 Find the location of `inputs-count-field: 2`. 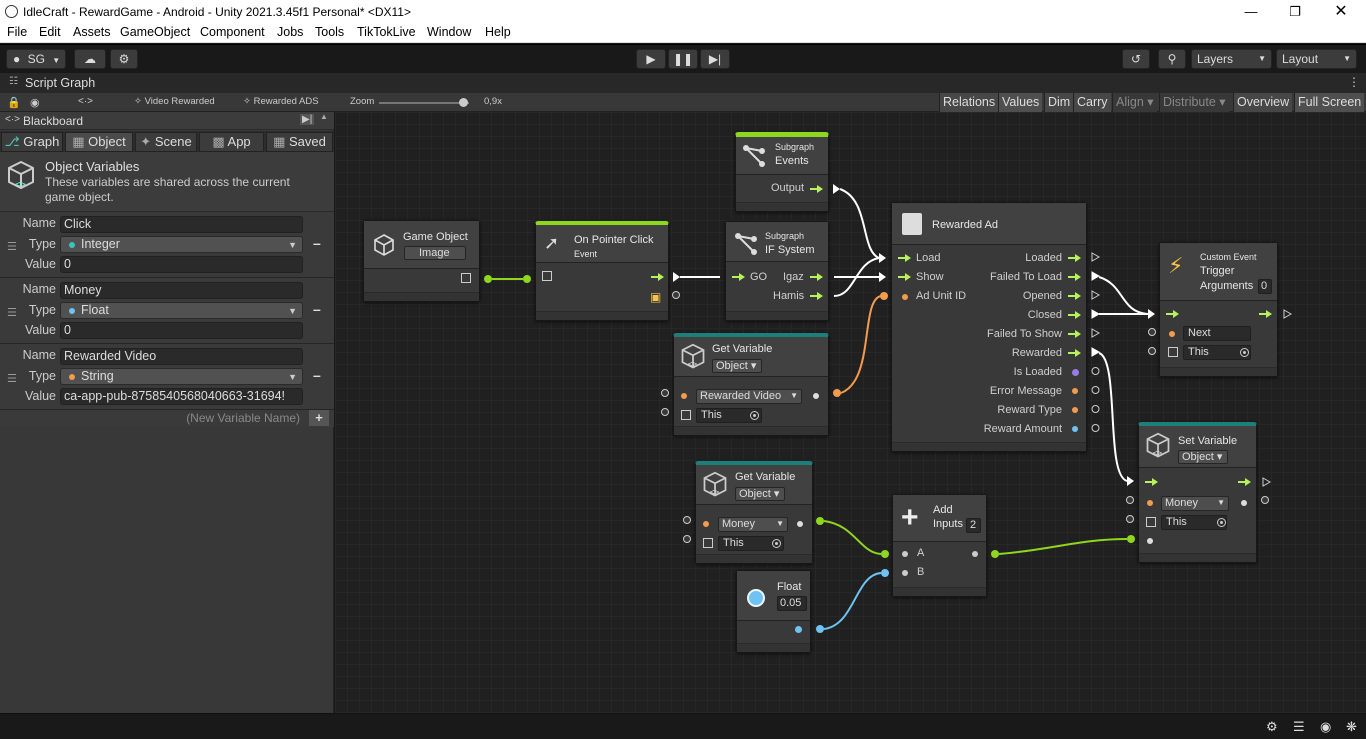

inputs-count-field: 2 is located at coordinates (973, 525).